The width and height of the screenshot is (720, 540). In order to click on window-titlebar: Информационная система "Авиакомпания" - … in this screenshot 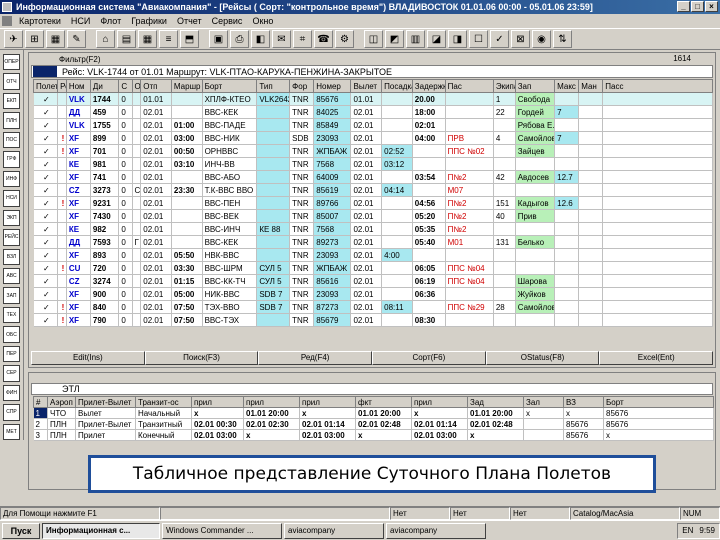, I will do `click(360, 7)`.